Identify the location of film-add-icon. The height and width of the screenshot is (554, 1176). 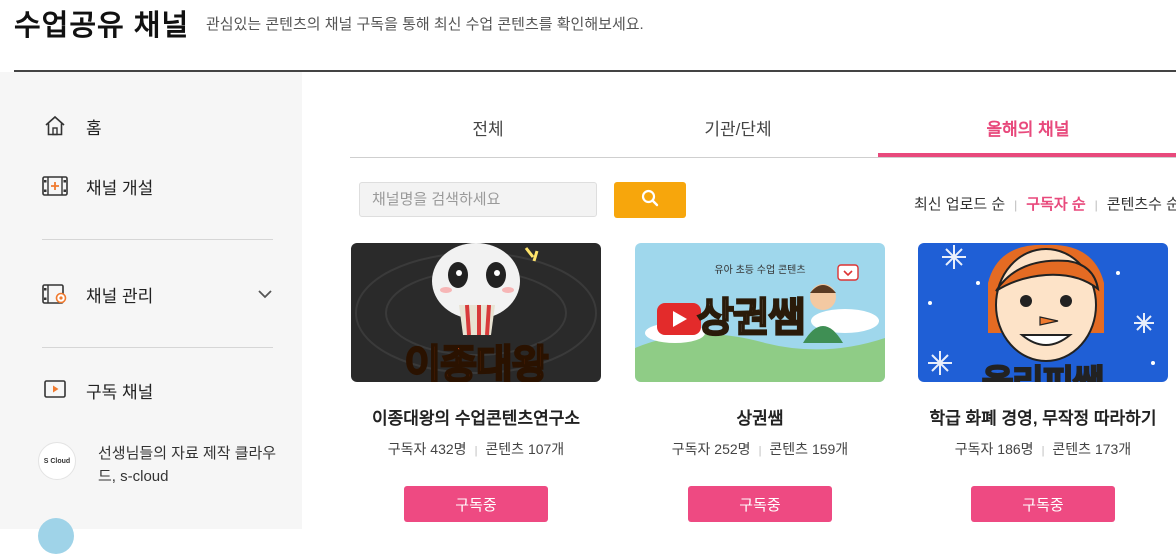
(55, 186).